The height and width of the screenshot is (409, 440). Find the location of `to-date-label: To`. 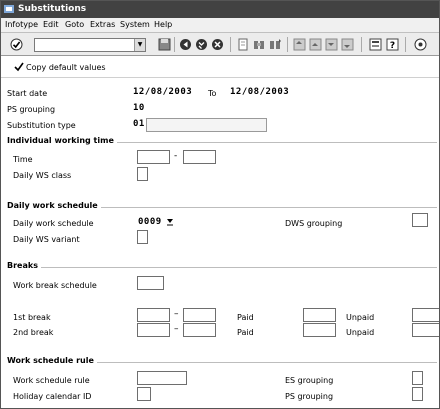

to-date-label: To is located at coordinates (212, 93).